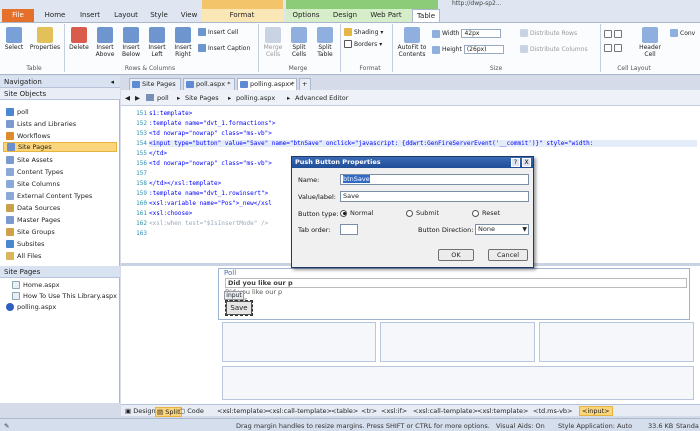 This screenshot has height=431, width=700. What do you see at coordinates (426, 15) in the screenshot?
I see `tab-table: Table` at bounding box center [426, 15].